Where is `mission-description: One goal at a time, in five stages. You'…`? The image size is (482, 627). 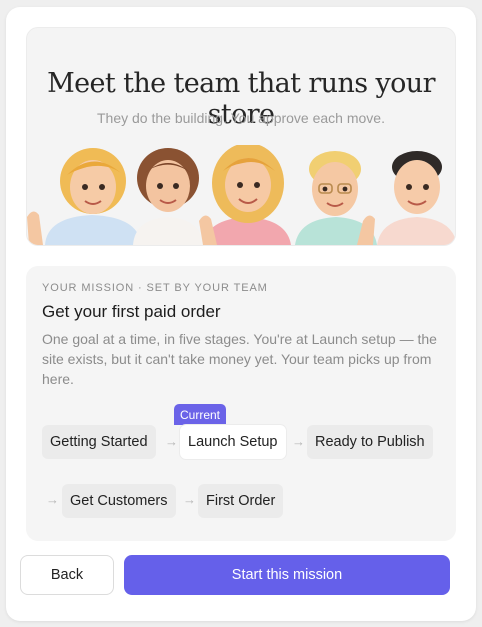 mission-description: One goal at a time, in five stages. You'… is located at coordinates (239, 359).